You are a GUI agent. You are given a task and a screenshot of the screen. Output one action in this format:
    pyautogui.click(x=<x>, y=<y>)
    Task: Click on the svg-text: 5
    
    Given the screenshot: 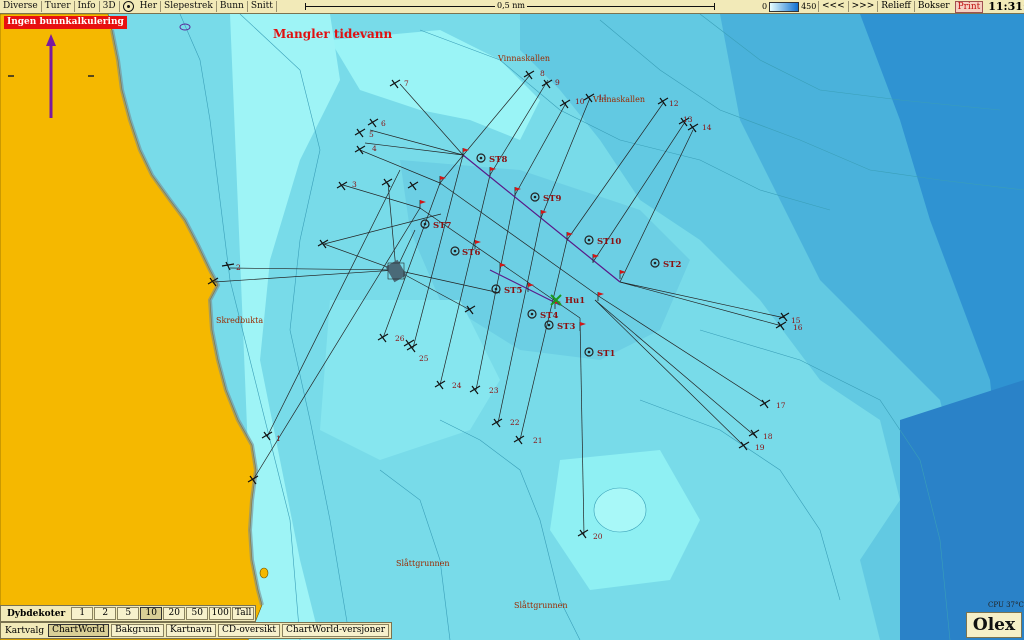 What is the action you would take?
    pyautogui.click(x=371, y=134)
    